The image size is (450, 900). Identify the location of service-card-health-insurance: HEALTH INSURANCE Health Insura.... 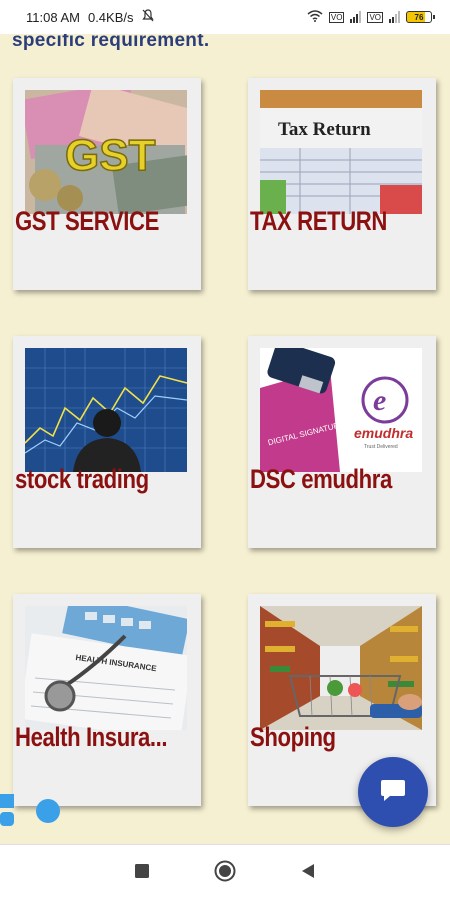
(107, 700).